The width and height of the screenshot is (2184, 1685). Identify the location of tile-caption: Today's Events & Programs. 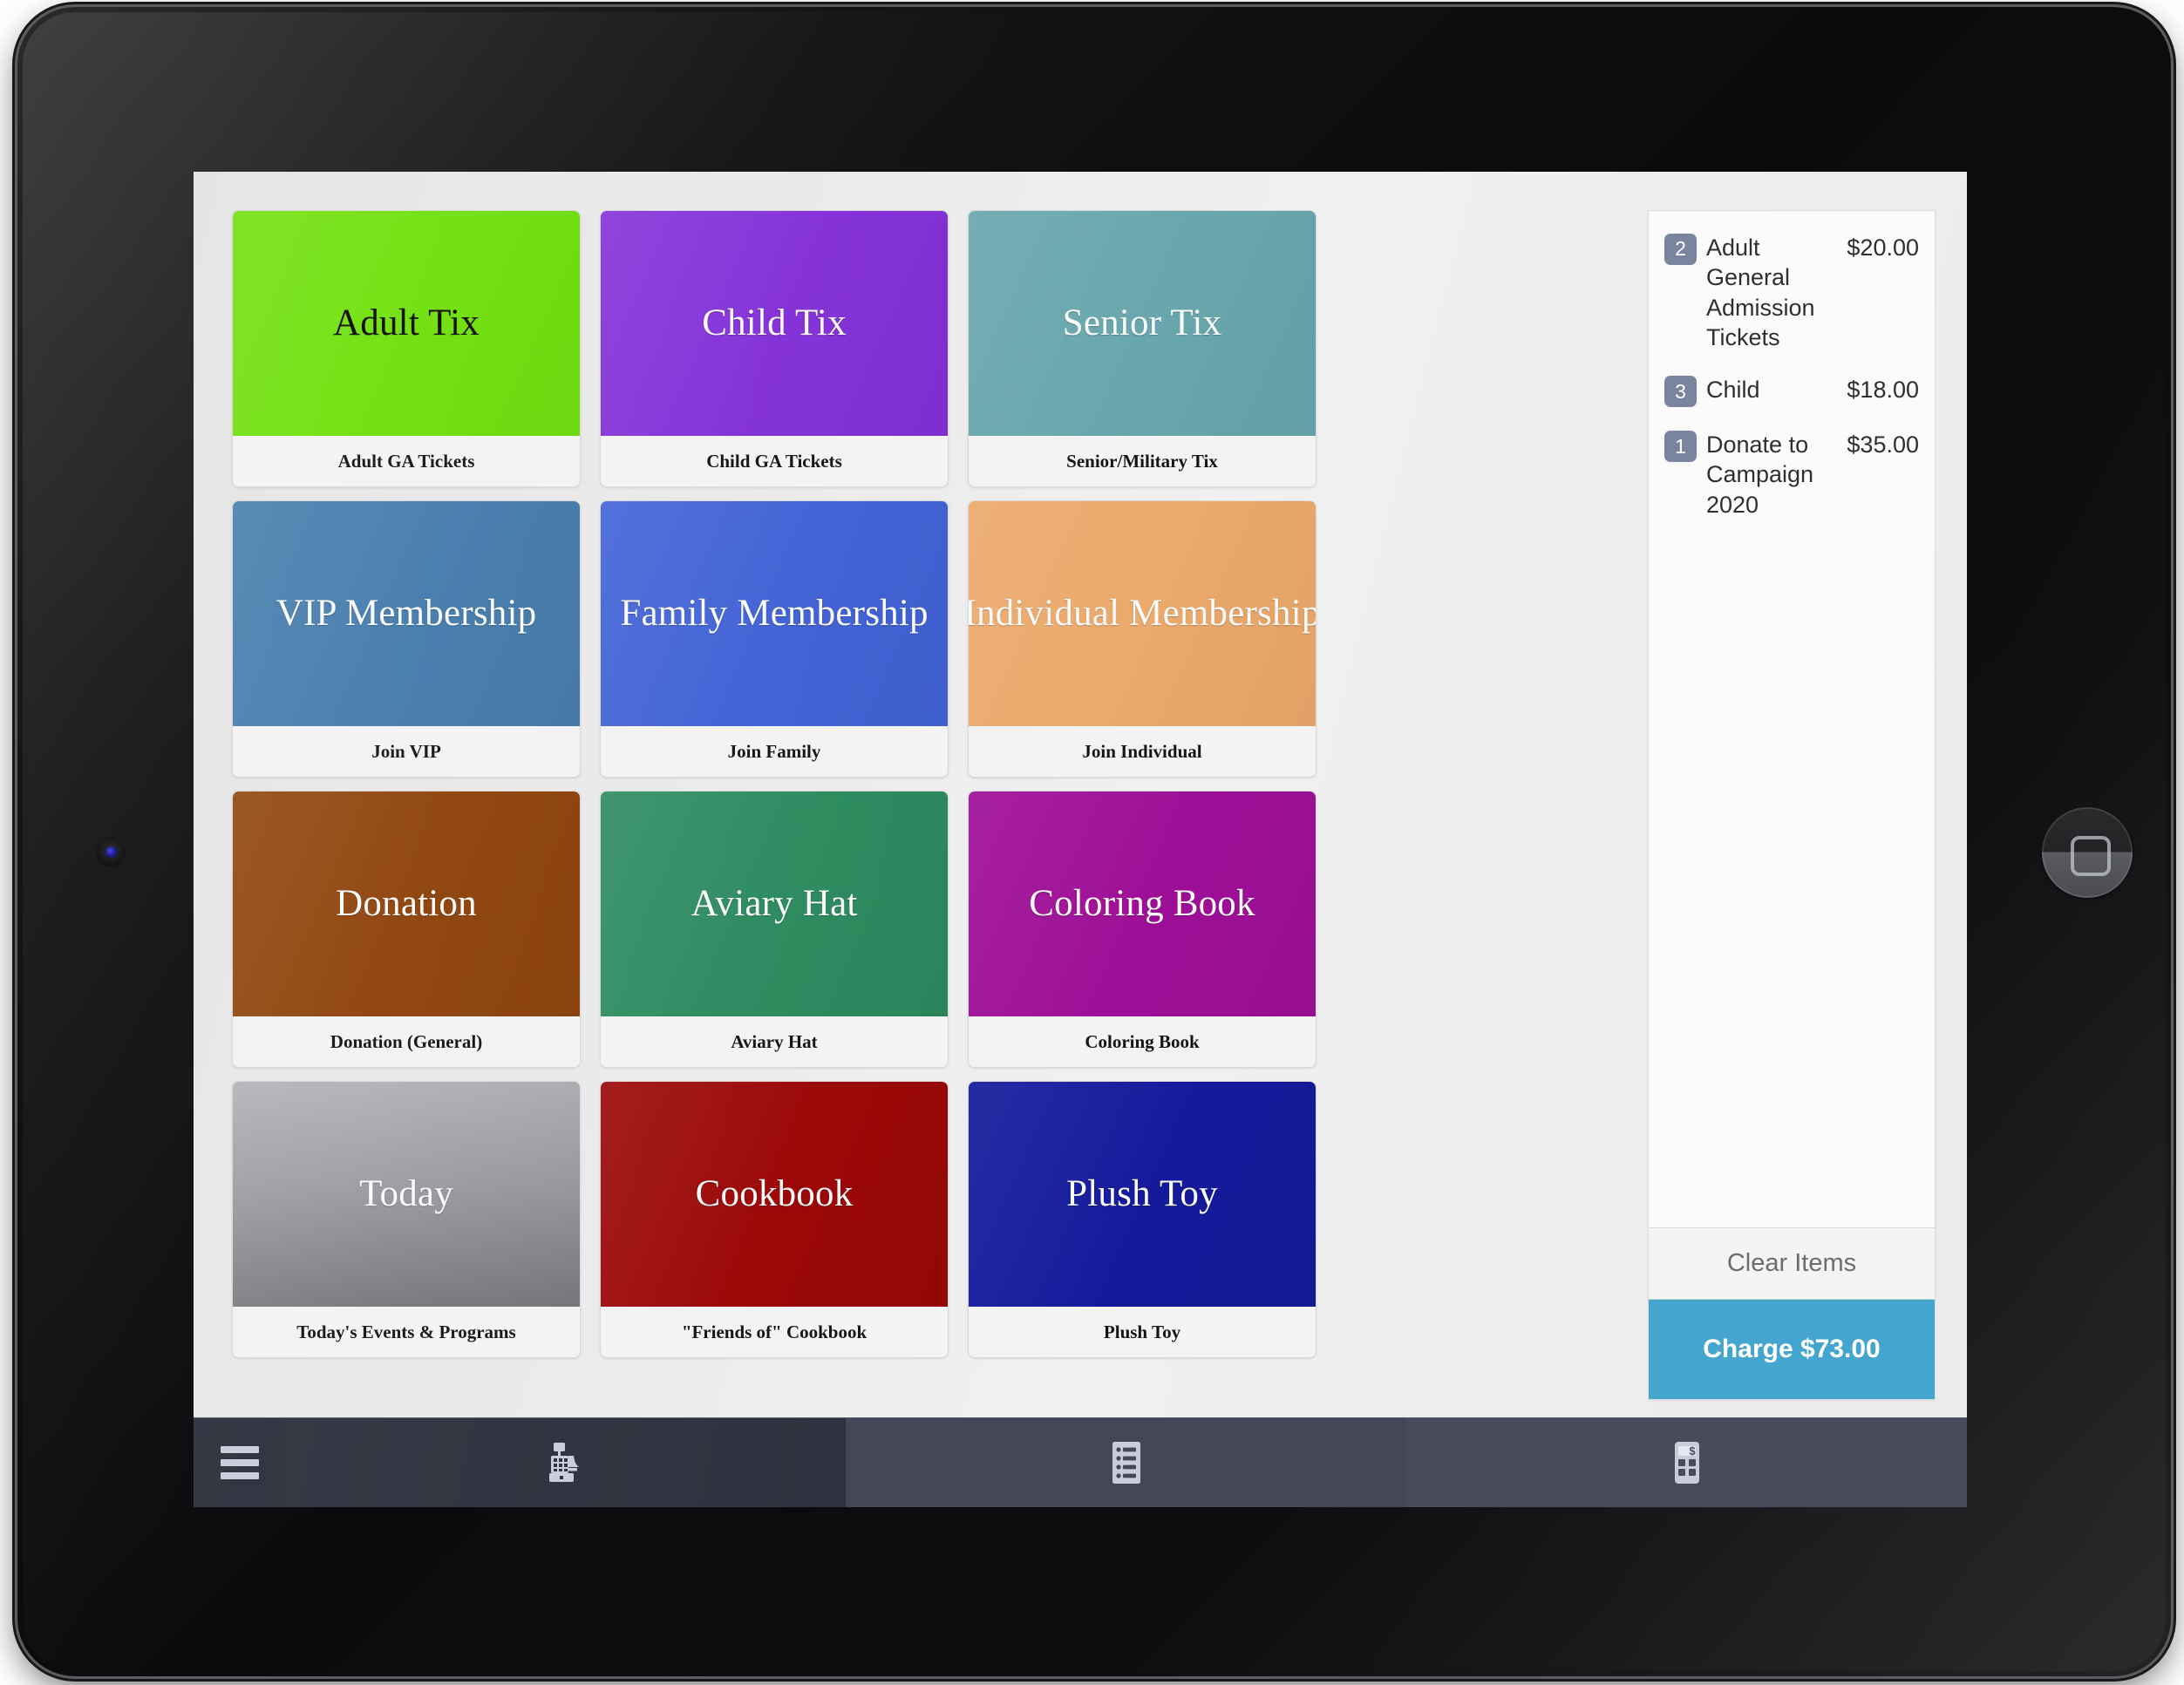
(406, 1332).